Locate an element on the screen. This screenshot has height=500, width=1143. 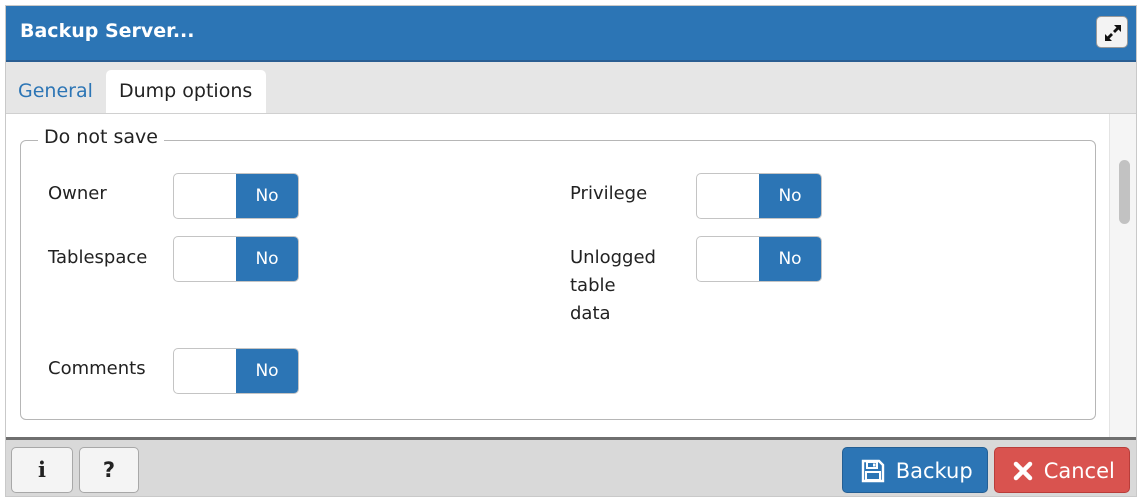
tab-general: General is located at coordinates (55, 91).